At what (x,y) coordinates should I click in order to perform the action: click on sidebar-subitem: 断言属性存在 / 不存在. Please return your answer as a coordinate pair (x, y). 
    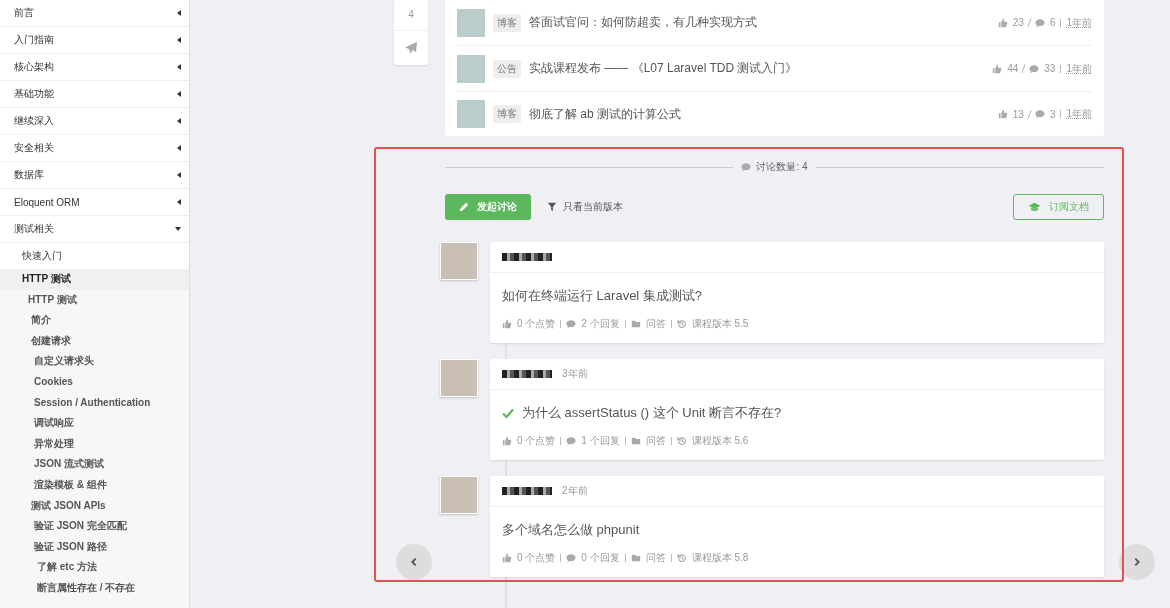
    Looking at the image, I should click on (94, 588).